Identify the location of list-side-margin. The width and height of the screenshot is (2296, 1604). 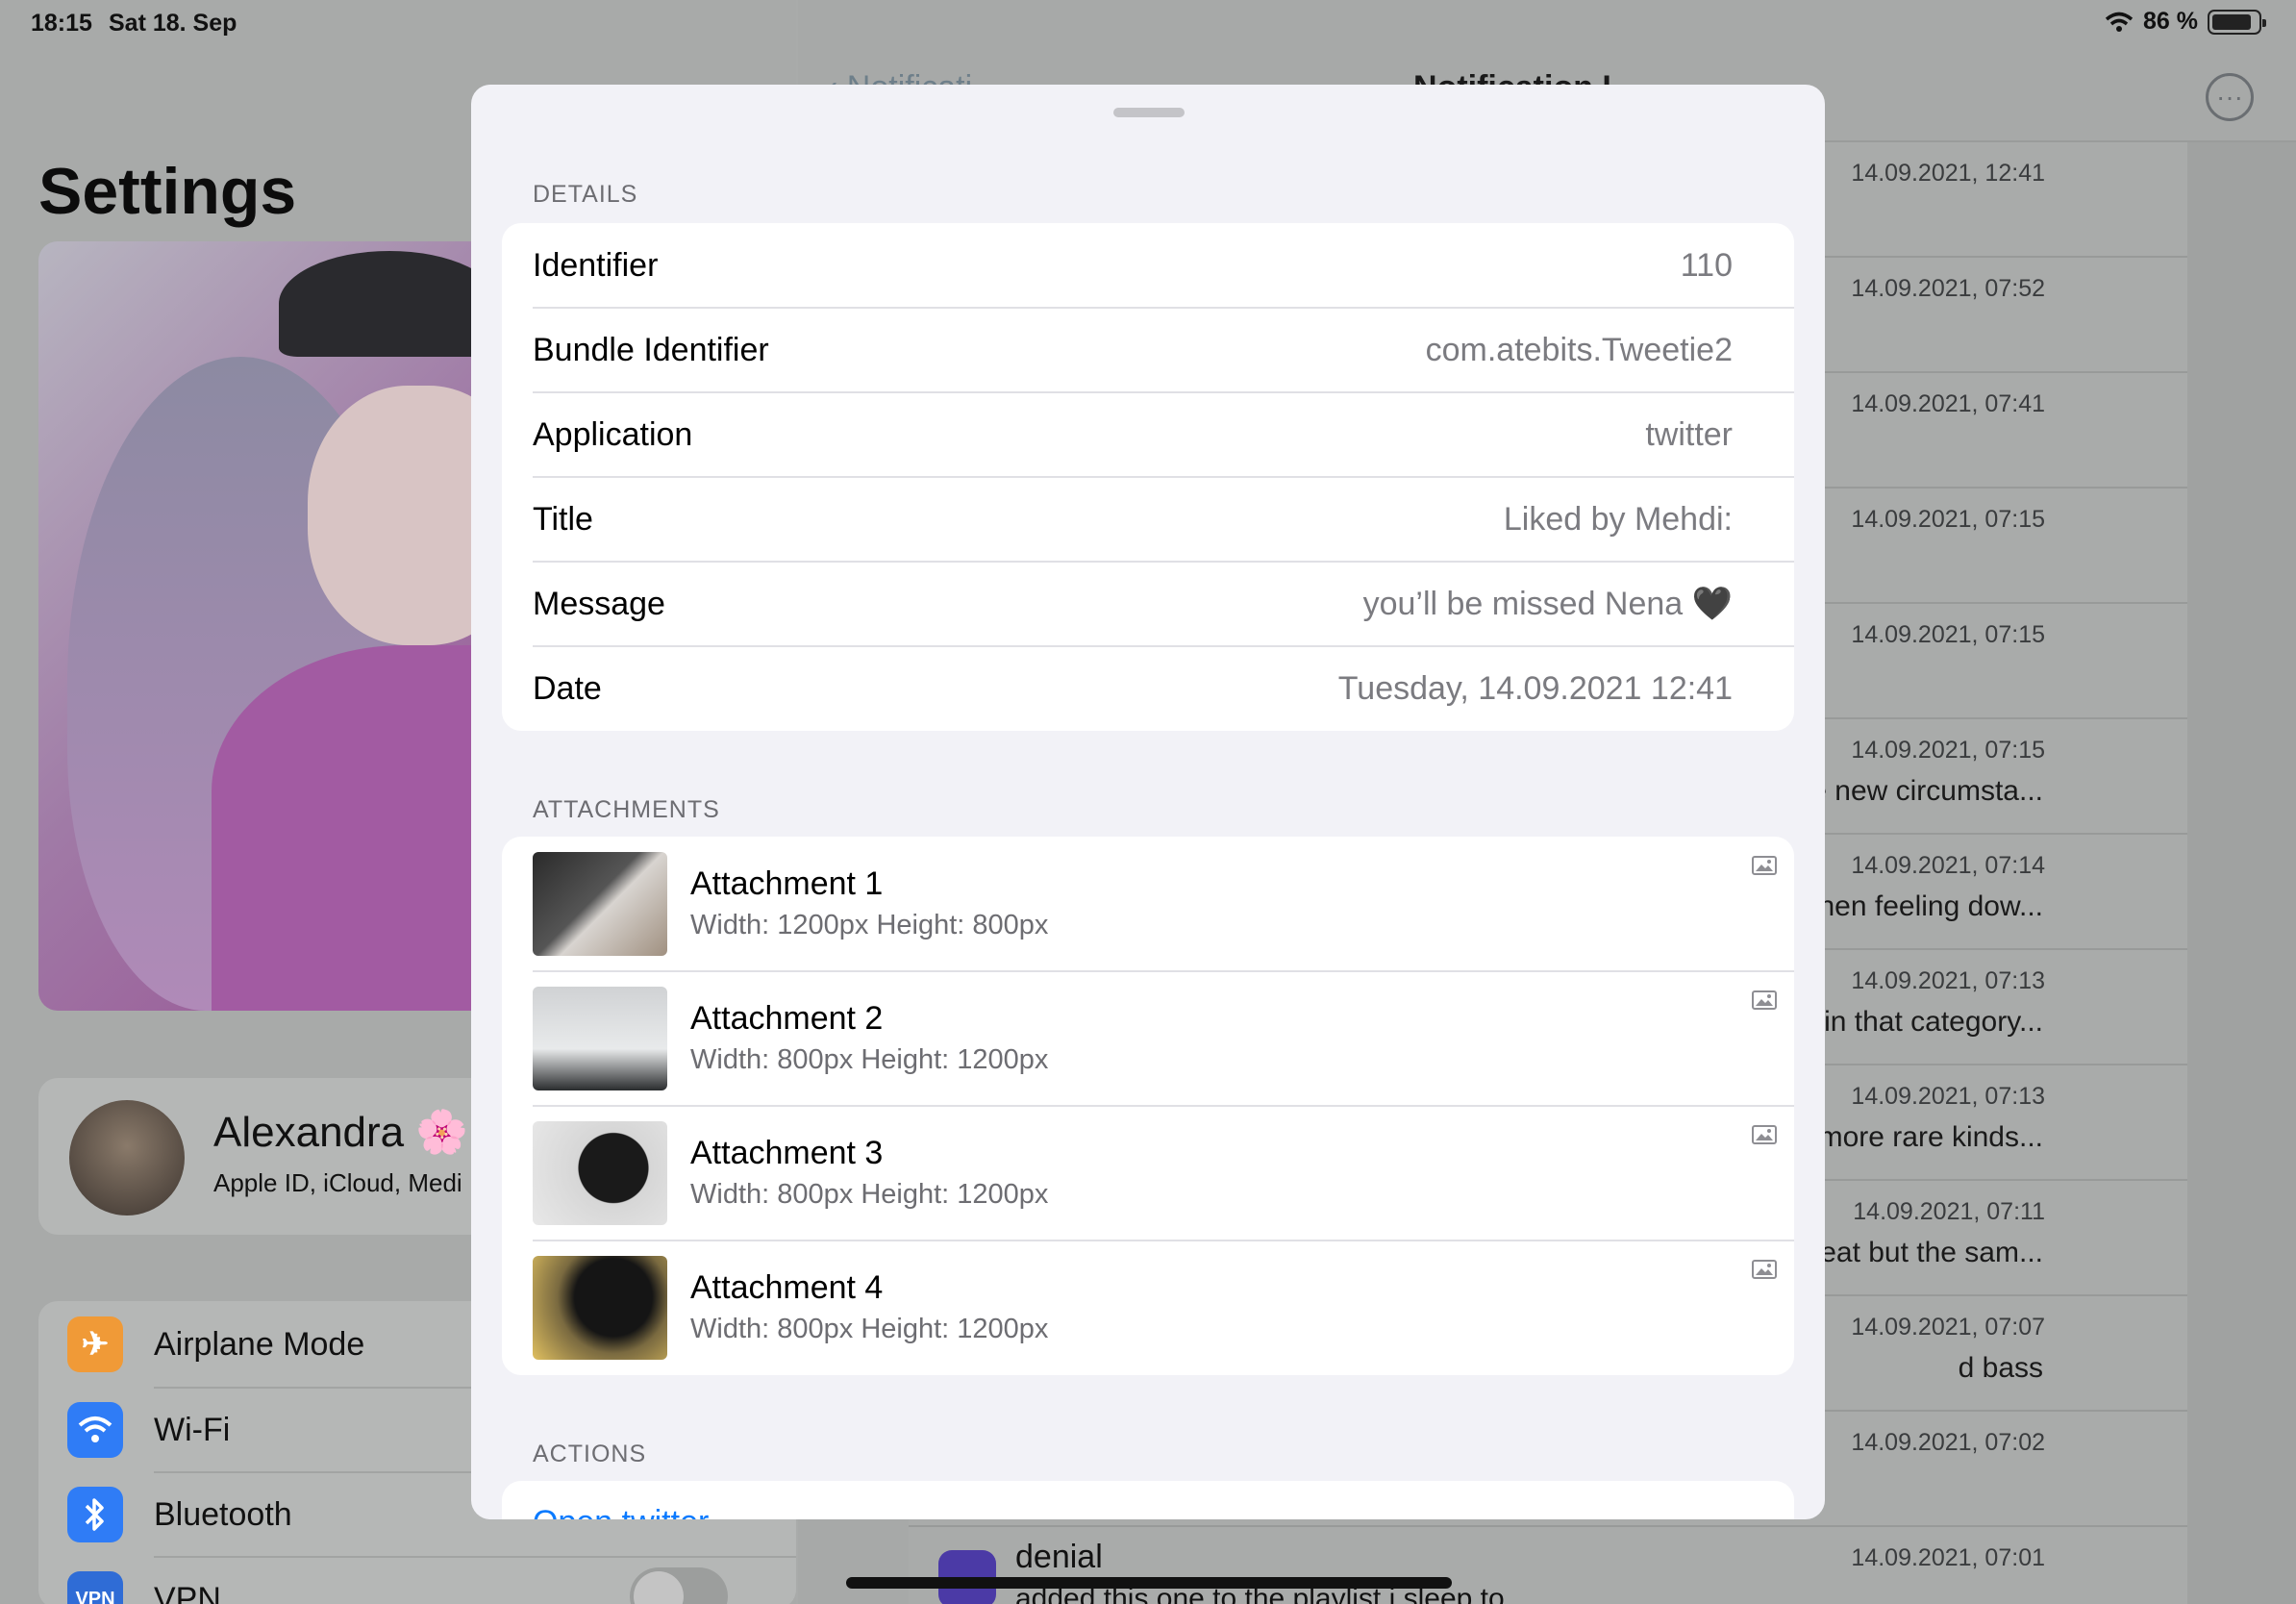
(2241, 873).